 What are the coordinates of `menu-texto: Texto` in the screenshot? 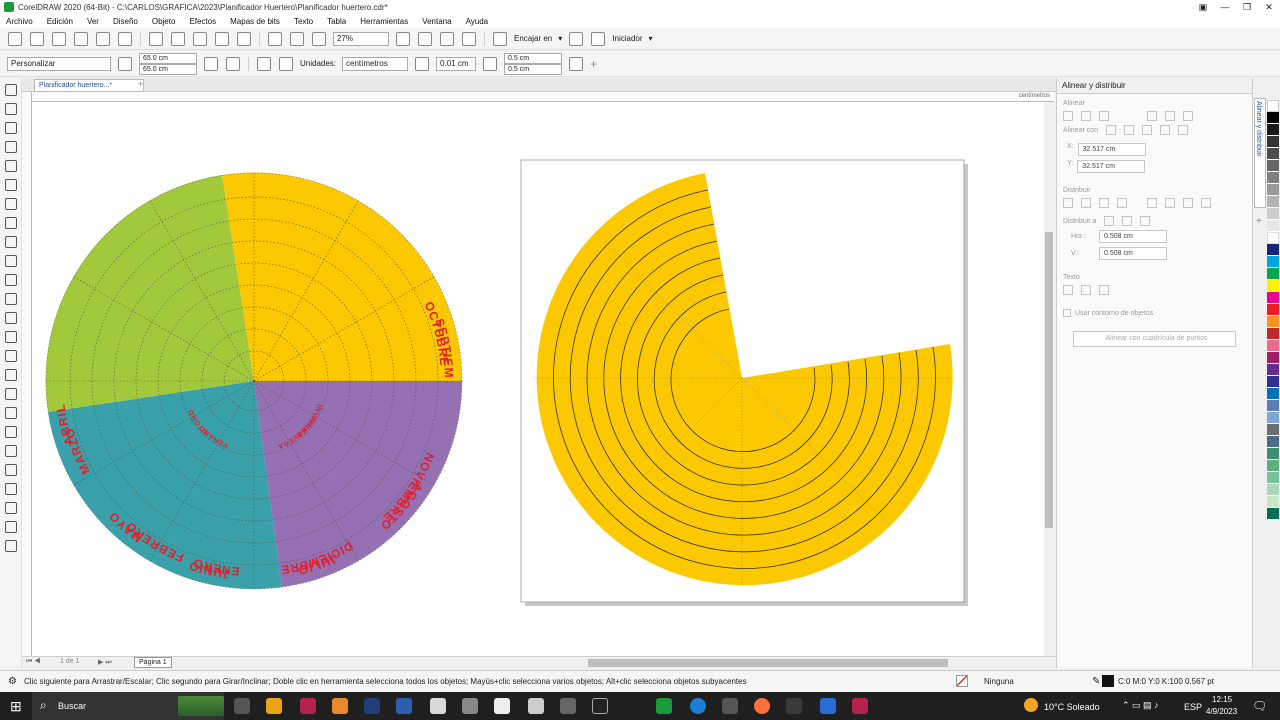 It's located at (303, 21).